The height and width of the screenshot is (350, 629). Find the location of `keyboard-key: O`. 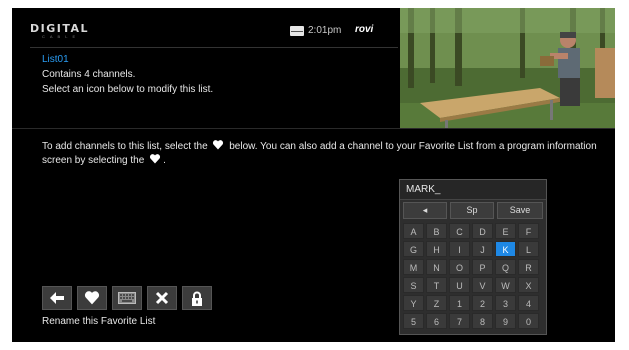

keyboard-key: O is located at coordinates (459, 267).